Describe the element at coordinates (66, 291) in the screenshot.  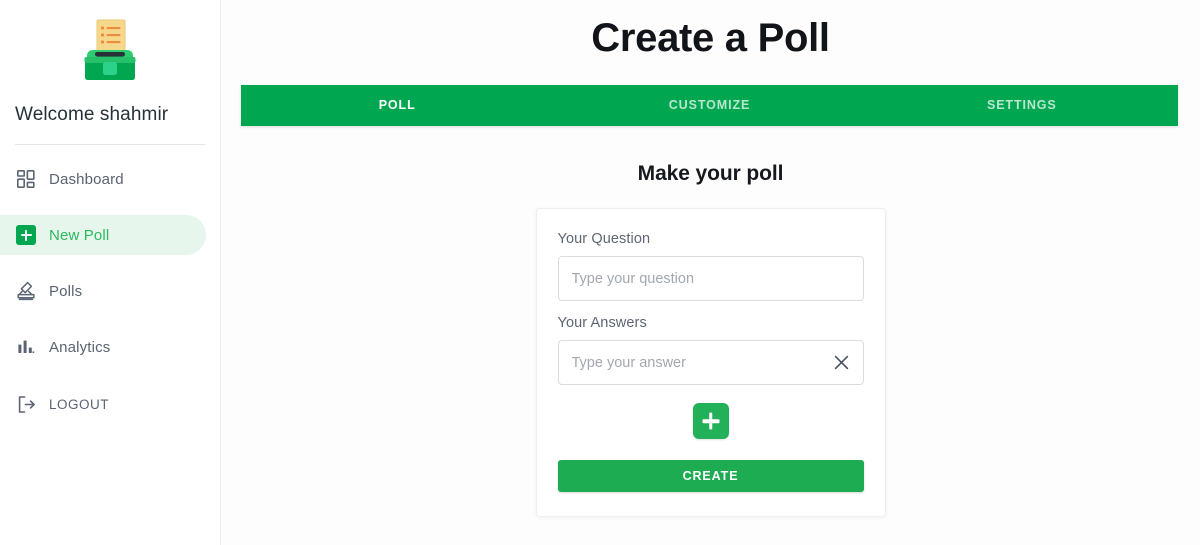
I see `sidebar-item-label: Polls` at that location.